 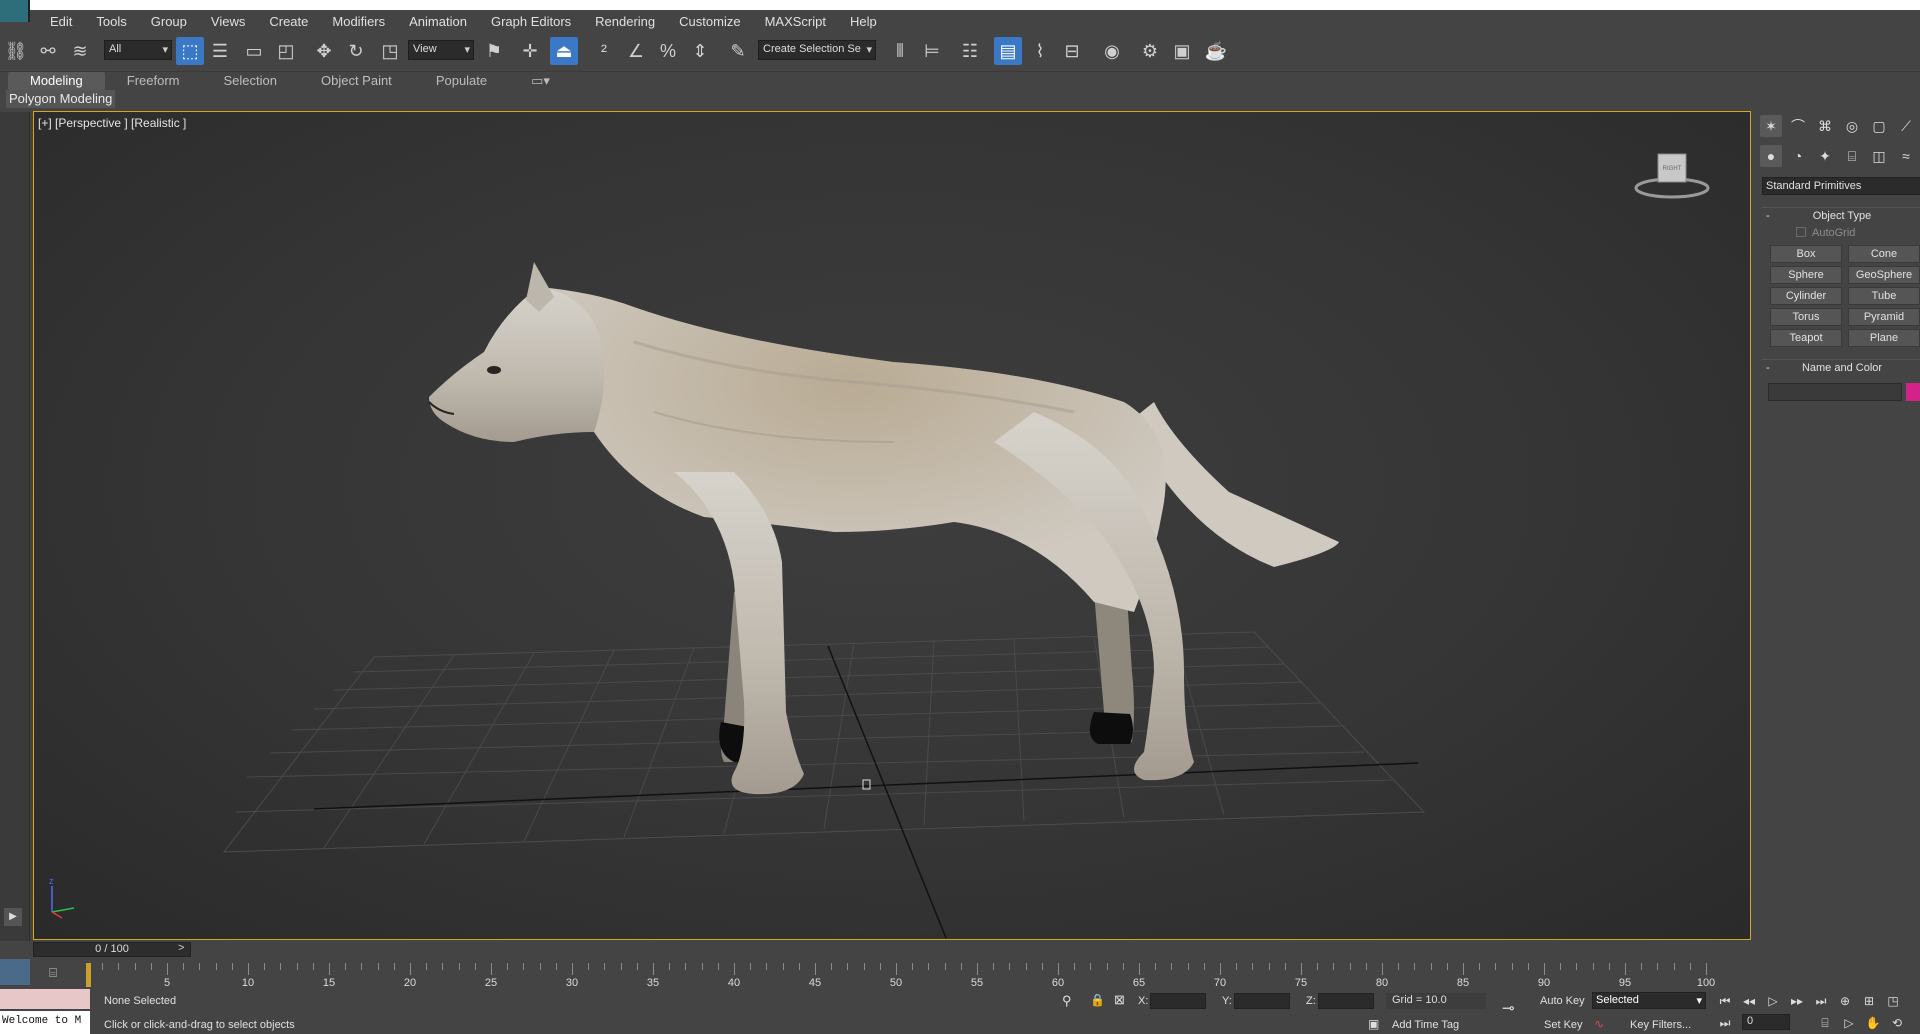 What do you see at coordinates (1806, 317) in the screenshot?
I see `torus-button: Torus` at bounding box center [1806, 317].